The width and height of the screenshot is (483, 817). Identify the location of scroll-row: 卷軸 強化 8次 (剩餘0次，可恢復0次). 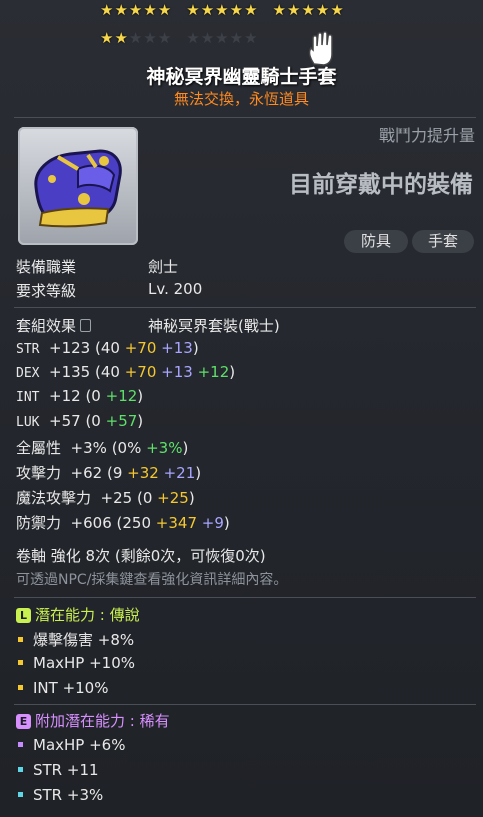
(141, 556).